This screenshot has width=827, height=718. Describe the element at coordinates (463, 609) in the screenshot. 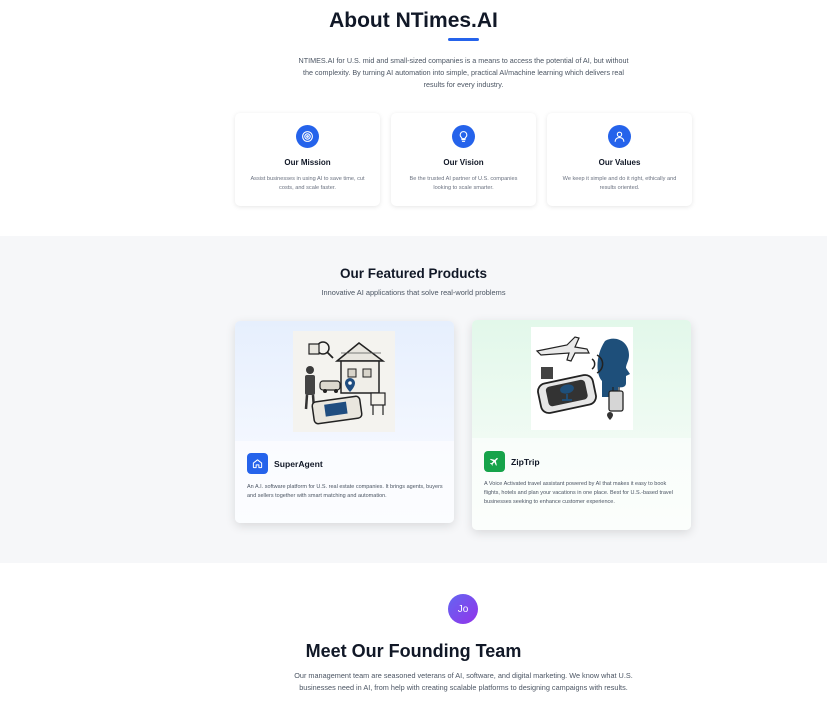

I see `team-avatar: Jo` at that location.